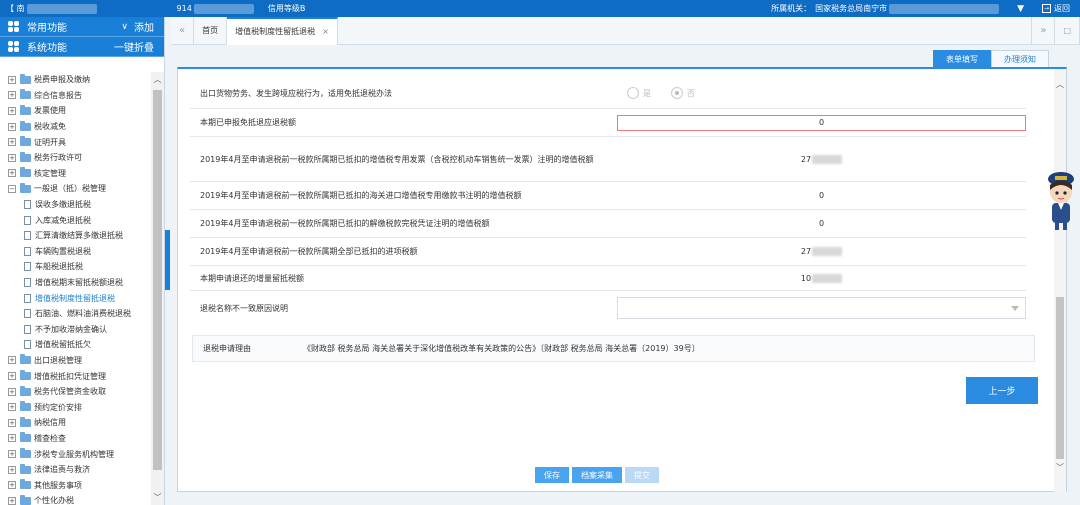 The width and height of the screenshot is (1080, 505). Describe the element at coordinates (691, 93) in the screenshot. I see `radio-no-label: 否` at that location.